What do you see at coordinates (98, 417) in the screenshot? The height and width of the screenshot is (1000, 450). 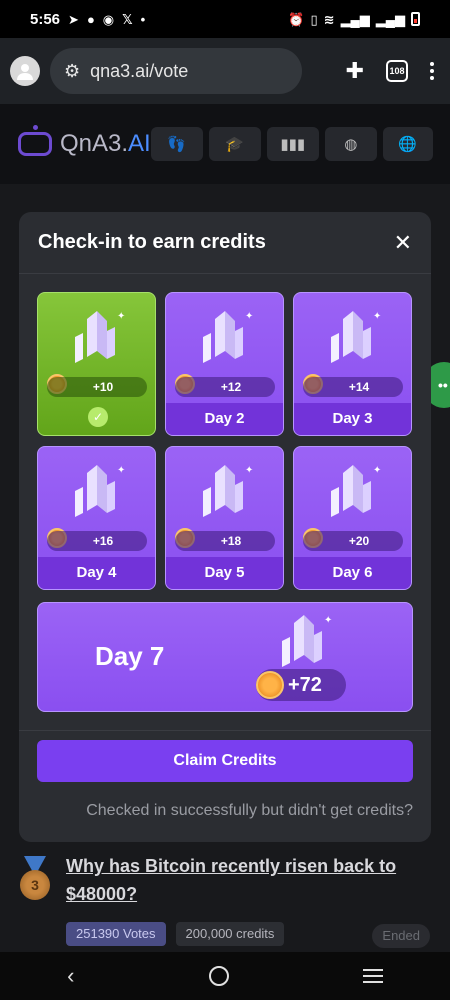 I see `check-icon: ✓` at bounding box center [98, 417].